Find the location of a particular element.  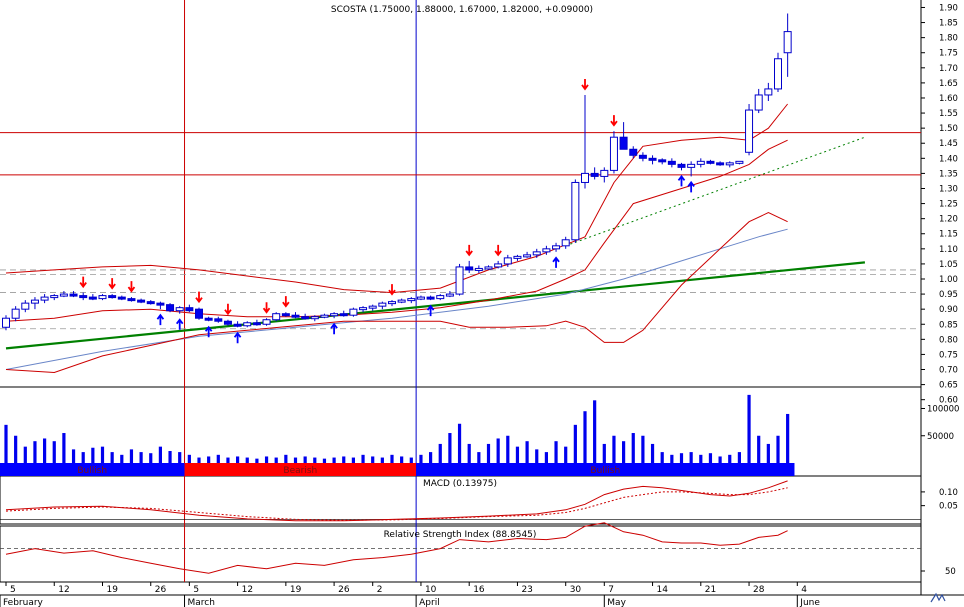

price-tick-label: 1.65 is located at coordinates (948, 84).